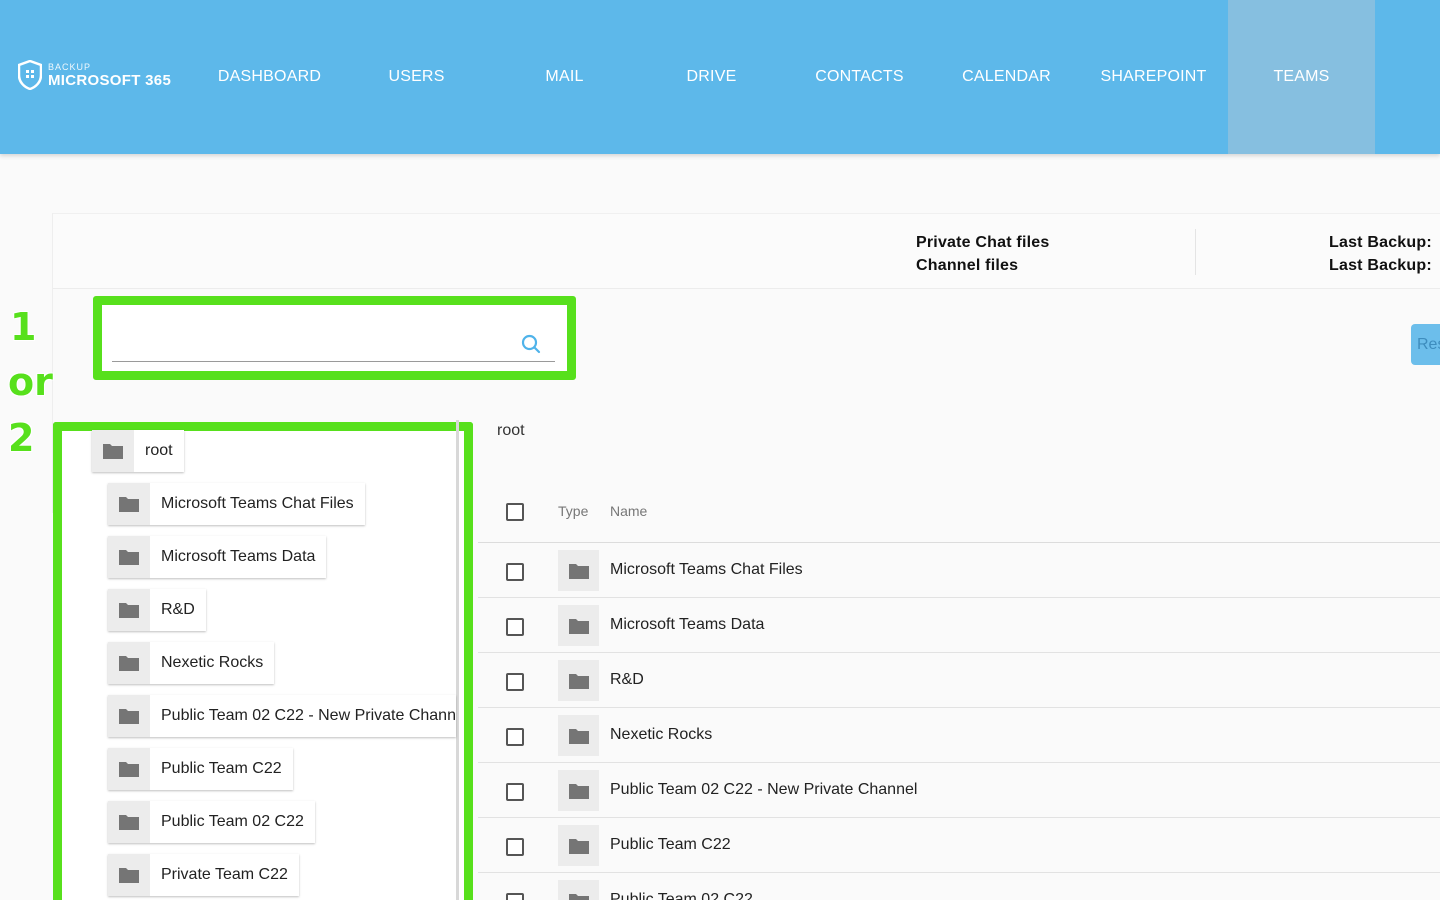  I want to click on tree-node: Microsoft Teams Data, so click(217, 557).